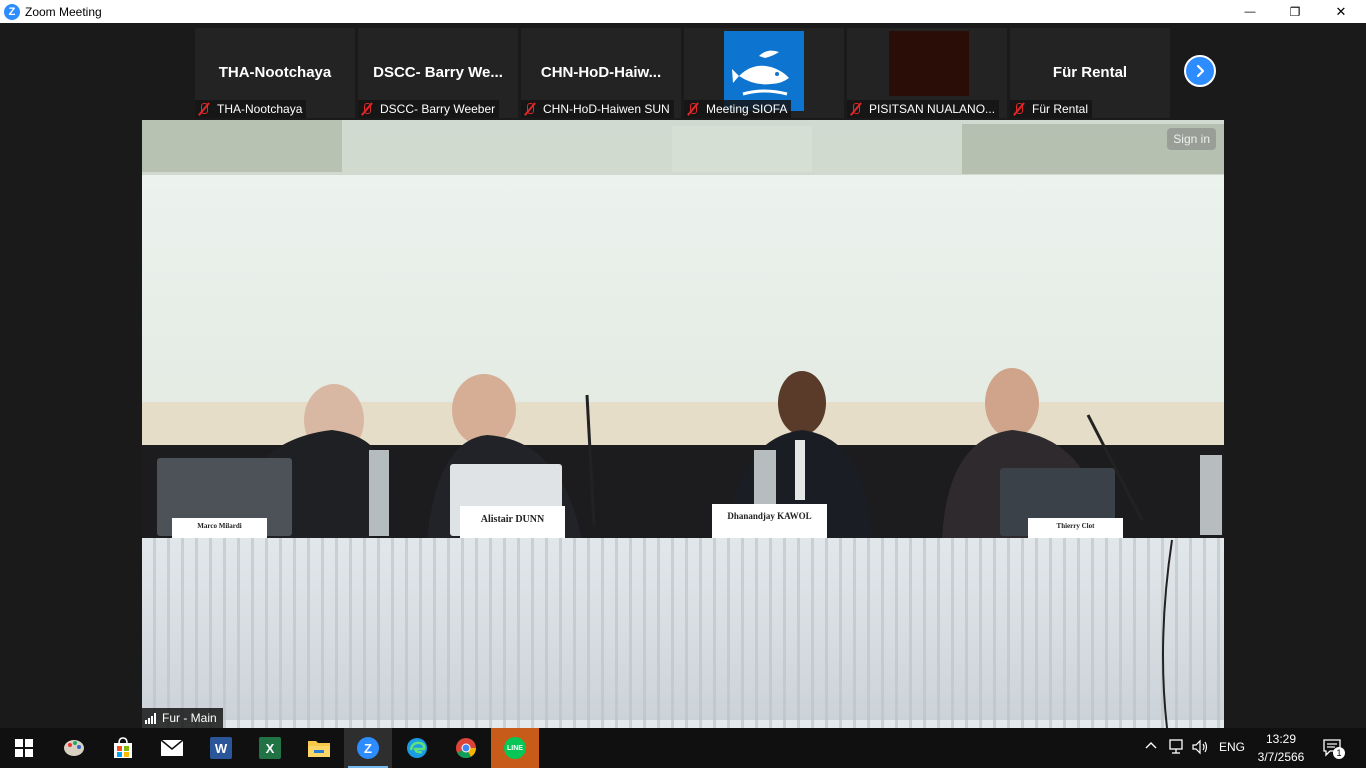  Describe the element at coordinates (1191, 139) in the screenshot. I see `sign-in-button: Sign in` at that location.